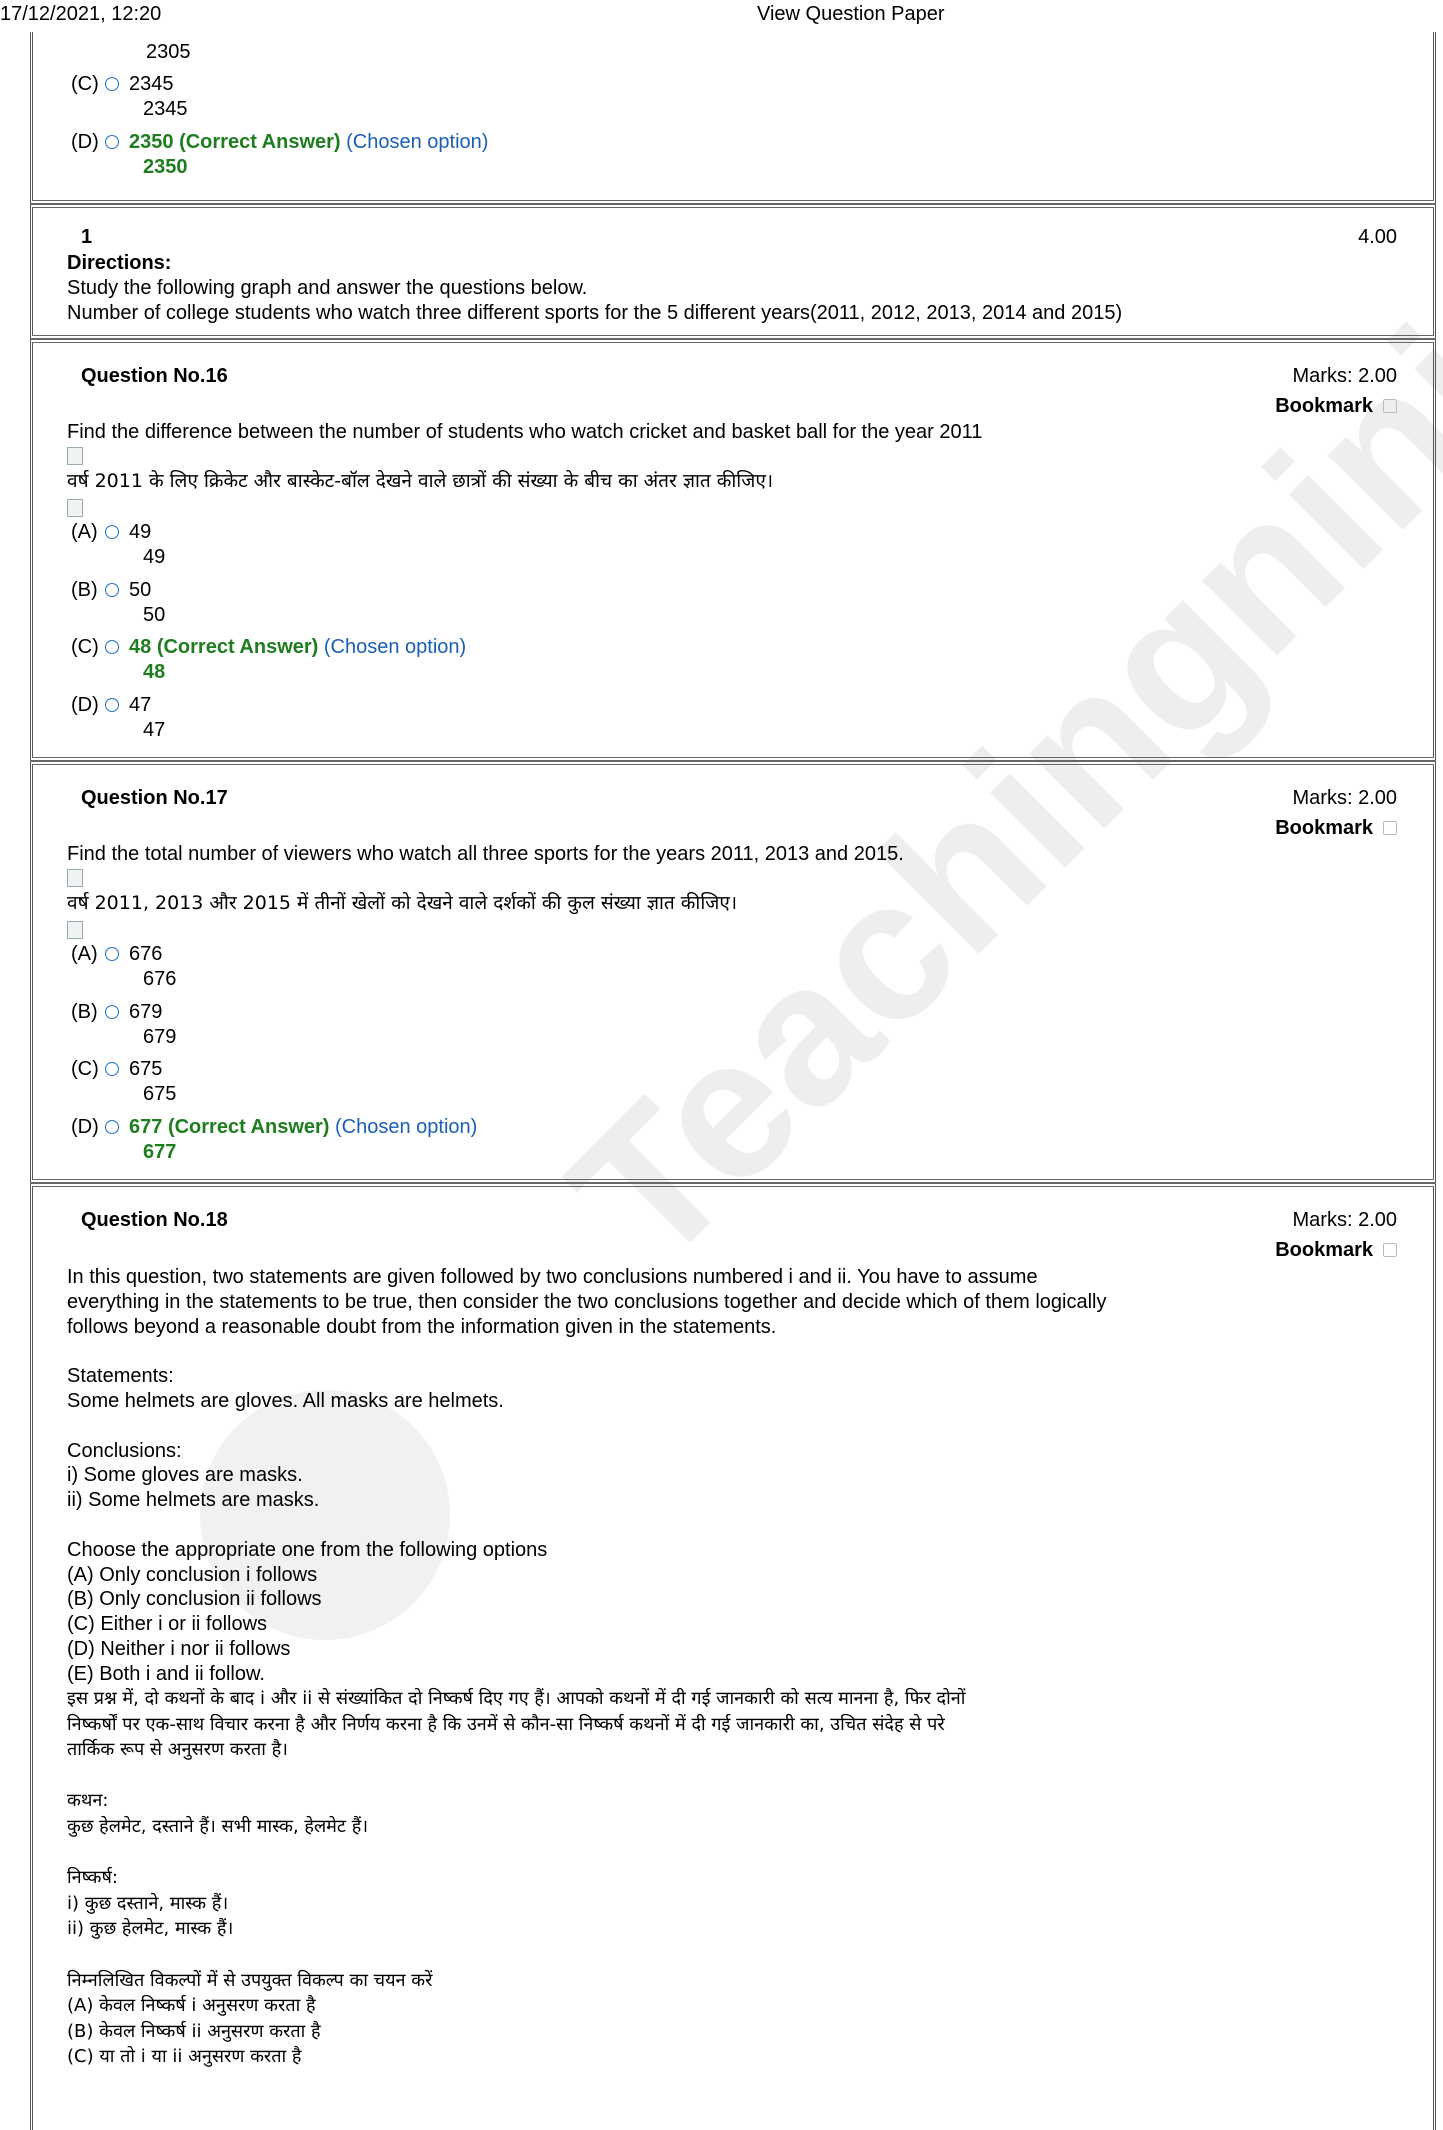  What do you see at coordinates (118, 544) in the screenshot?
I see `option-row: (A) 49 49` at bounding box center [118, 544].